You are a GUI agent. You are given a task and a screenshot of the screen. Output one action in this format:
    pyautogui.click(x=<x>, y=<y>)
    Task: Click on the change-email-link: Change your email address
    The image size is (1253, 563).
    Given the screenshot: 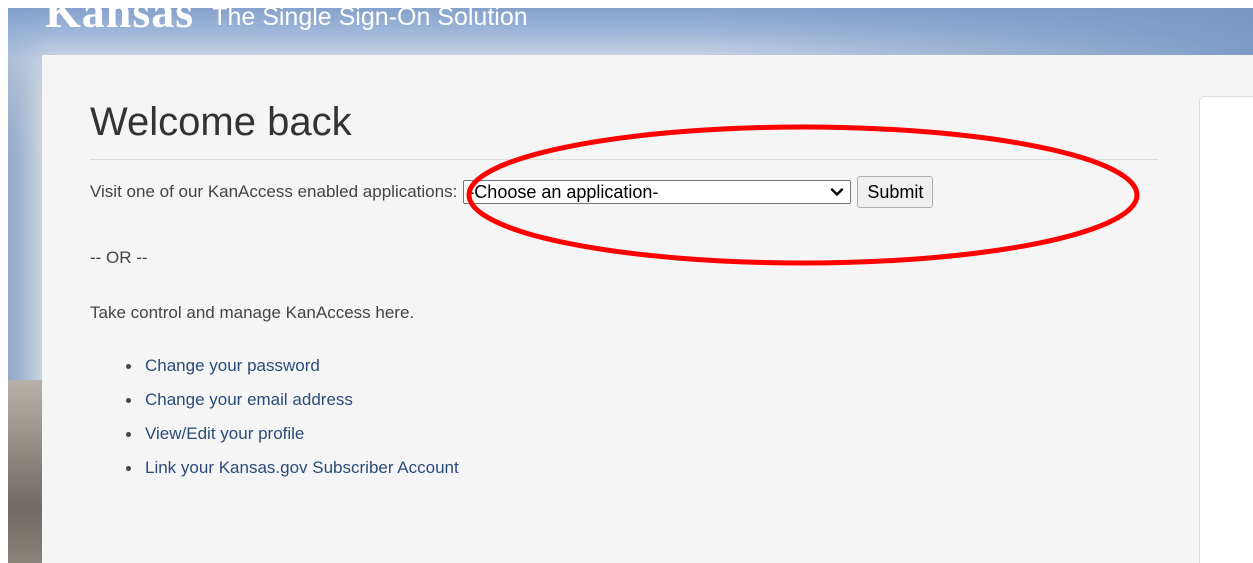 What is the action you would take?
    pyautogui.click(x=249, y=399)
    